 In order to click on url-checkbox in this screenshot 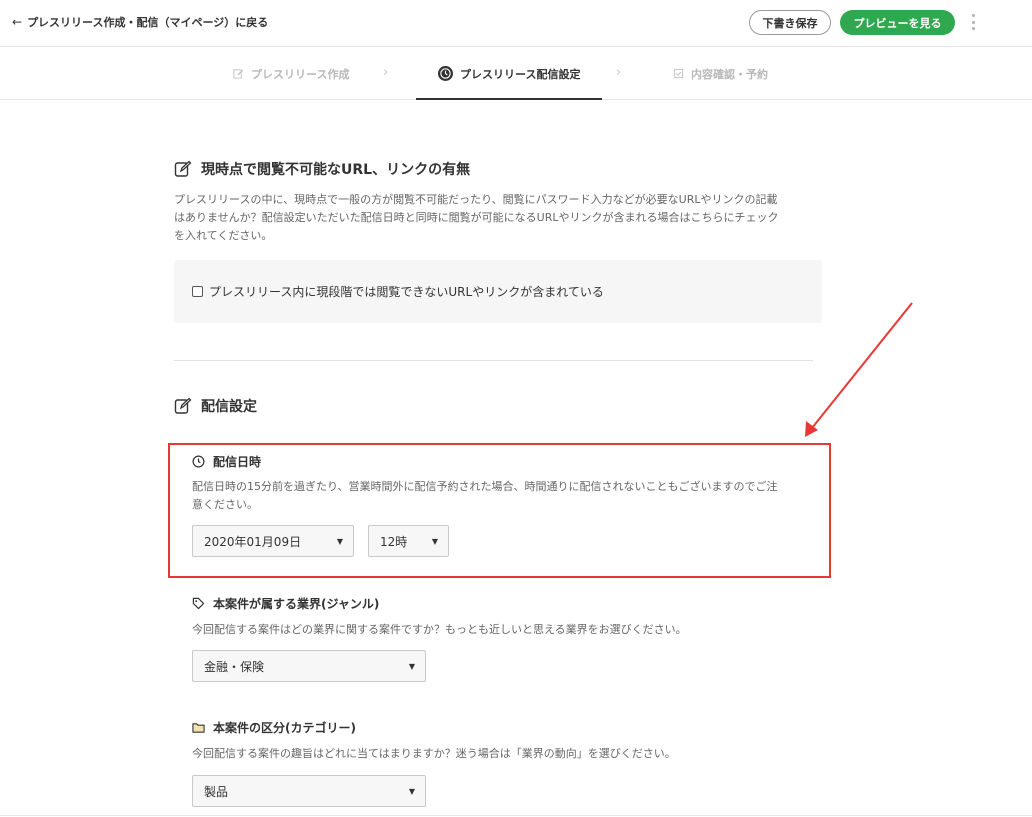, I will do `click(197, 291)`.